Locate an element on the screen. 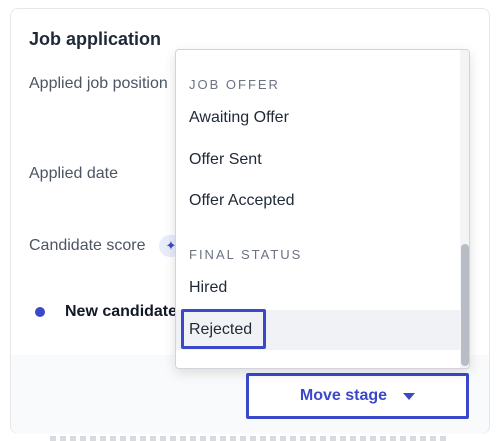 The width and height of the screenshot is (496, 441). move-stage-button: Move stage is located at coordinates (357, 396).